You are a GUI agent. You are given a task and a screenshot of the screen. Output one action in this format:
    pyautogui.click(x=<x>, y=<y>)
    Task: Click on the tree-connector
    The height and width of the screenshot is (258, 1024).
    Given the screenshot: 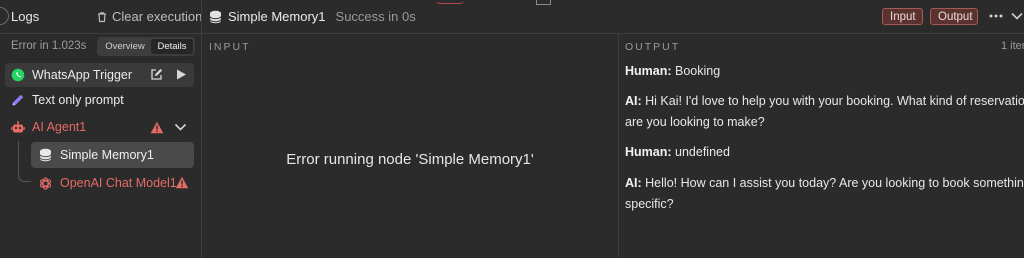 What is the action you would take?
    pyautogui.click(x=24, y=161)
    